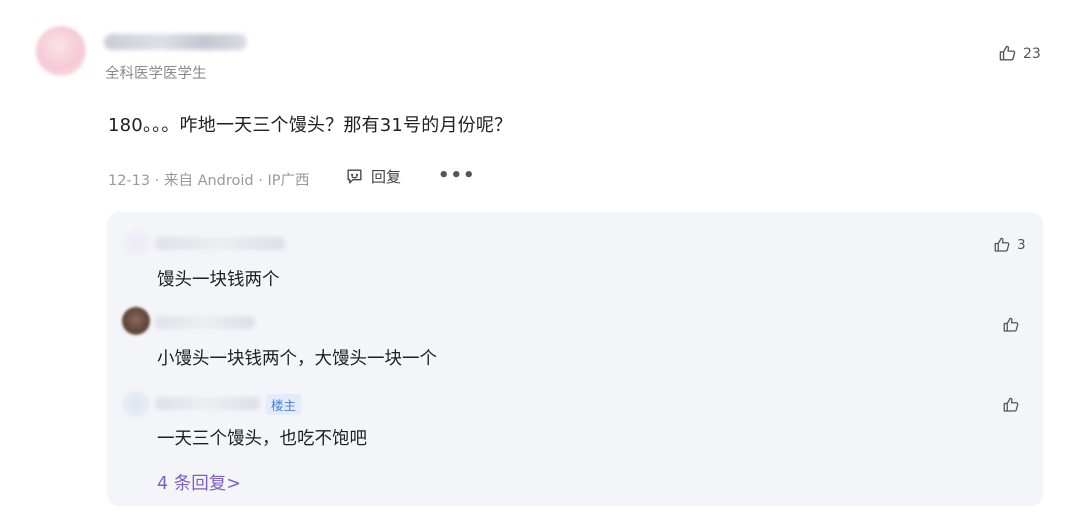 The width and height of the screenshot is (1071, 528). I want to click on reply-text: 一天三个馒头，也吃不饱吧, so click(262, 439).